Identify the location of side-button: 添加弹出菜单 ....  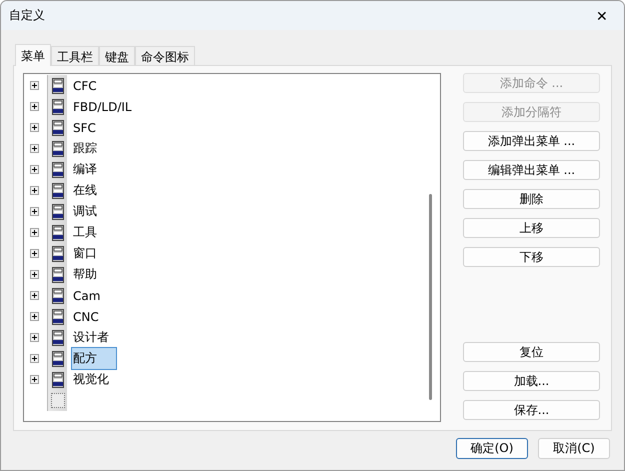
(531, 141).